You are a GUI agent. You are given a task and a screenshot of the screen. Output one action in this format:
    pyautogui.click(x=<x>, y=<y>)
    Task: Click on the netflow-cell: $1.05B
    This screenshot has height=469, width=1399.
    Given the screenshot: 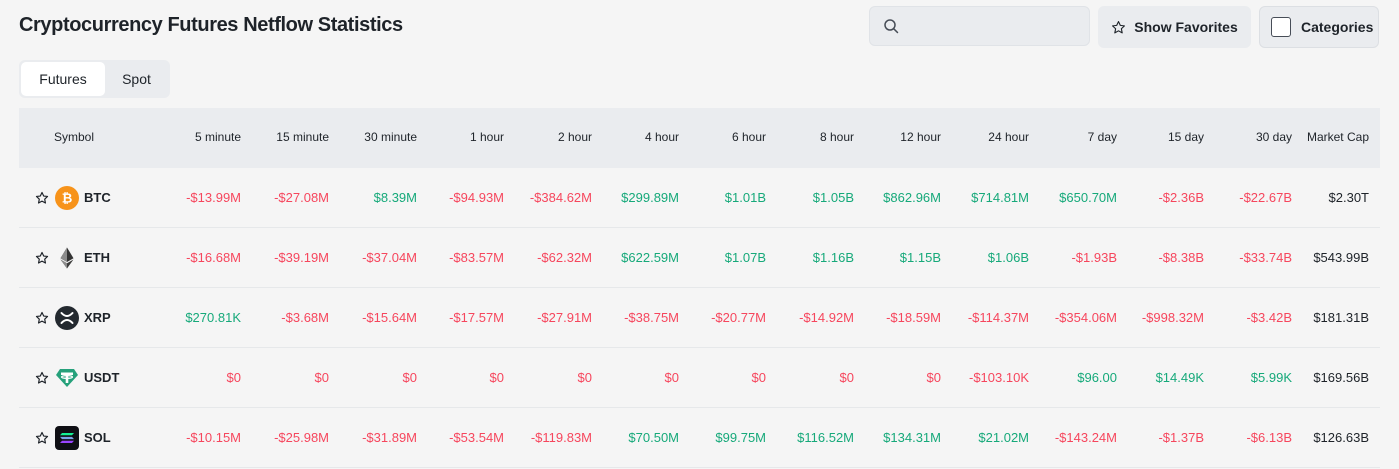 What is the action you would take?
    pyautogui.click(x=833, y=197)
    